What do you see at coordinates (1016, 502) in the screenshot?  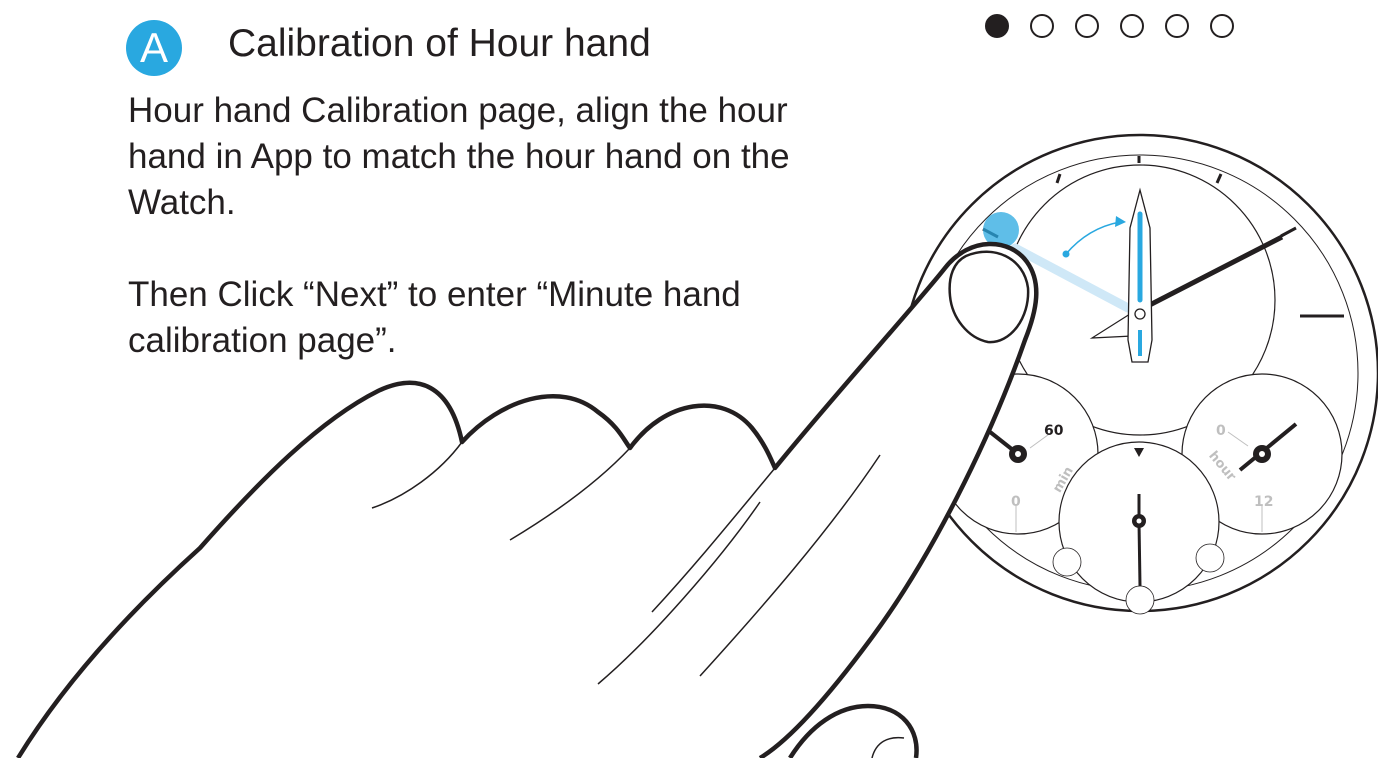 I see `left-subdial-bottom-value: 0` at bounding box center [1016, 502].